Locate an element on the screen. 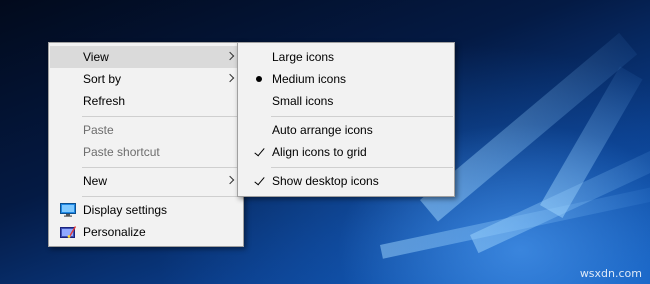  menu-item-label: Refresh is located at coordinates (104, 101).